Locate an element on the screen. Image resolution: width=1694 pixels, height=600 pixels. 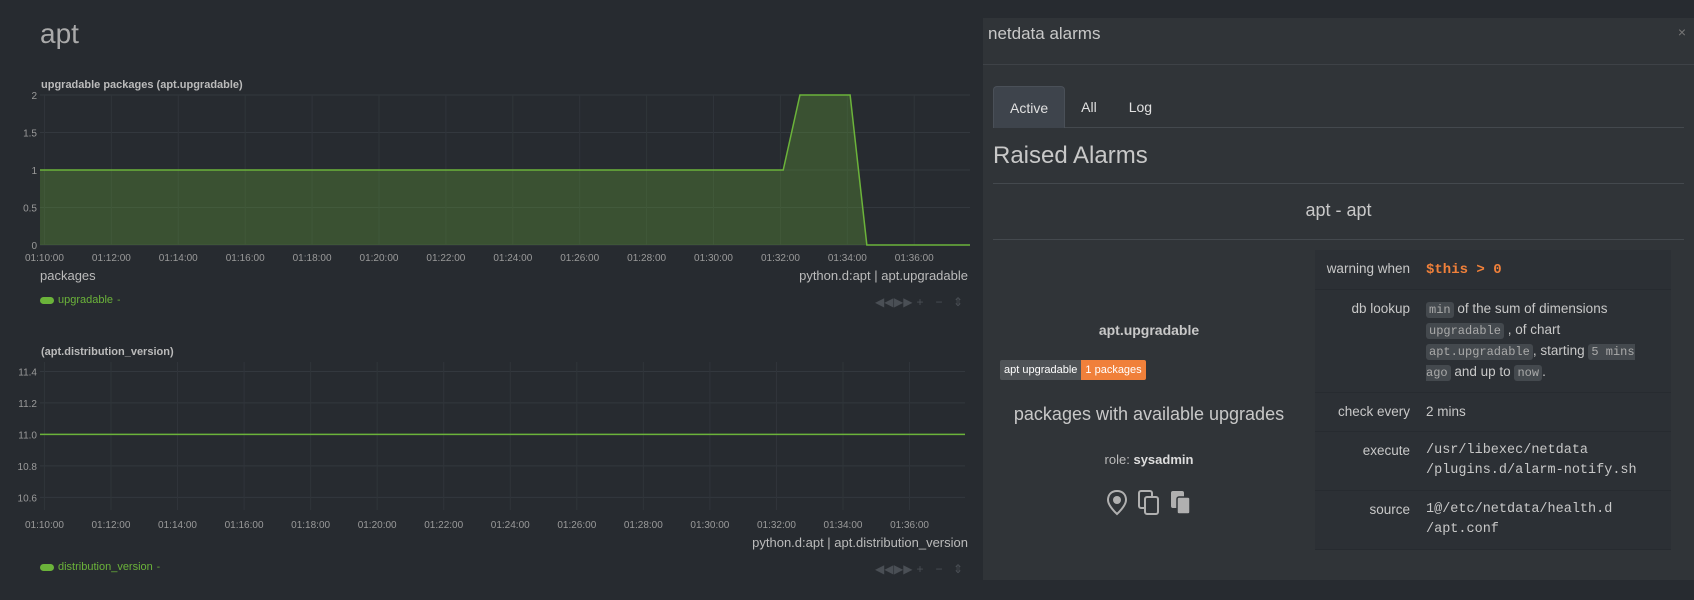
row-label: db lookup is located at coordinates (1366, 341).